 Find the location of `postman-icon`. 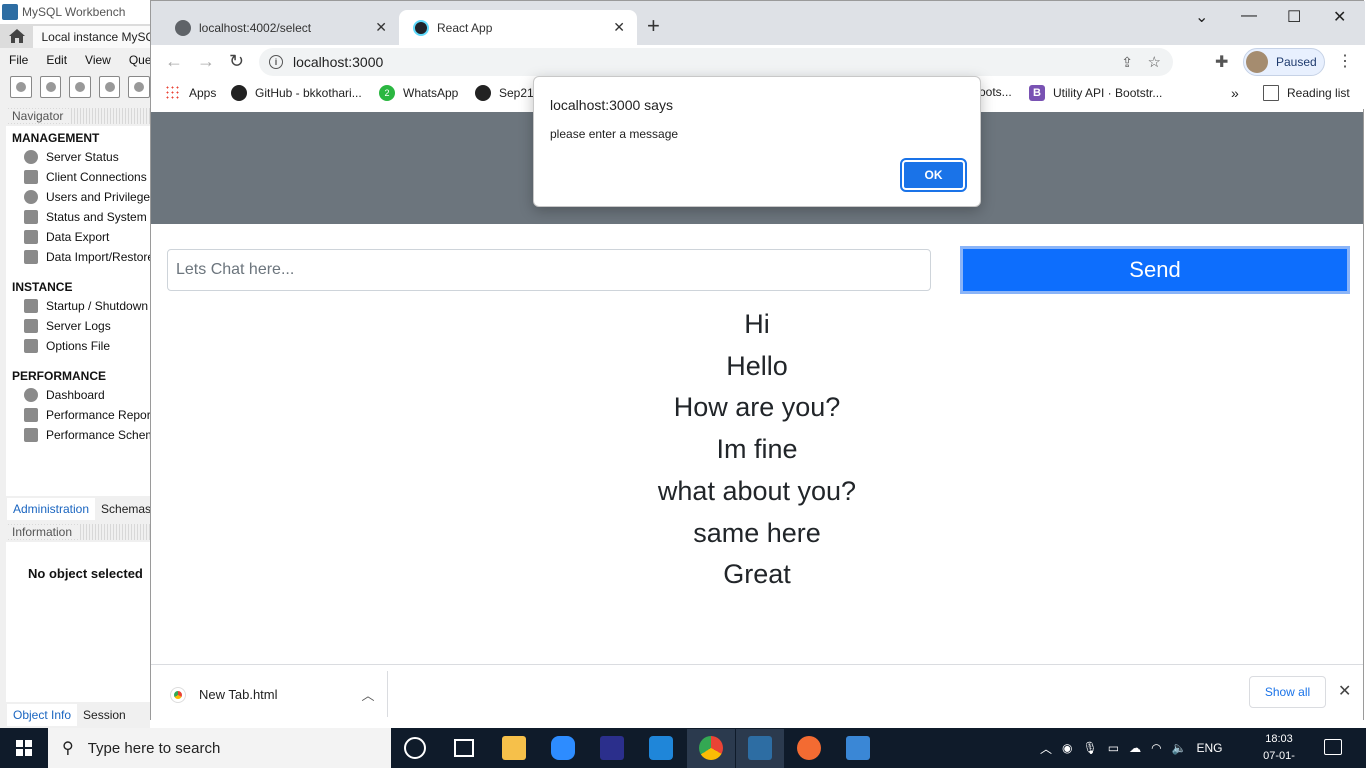

postman-icon is located at coordinates (809, 748).